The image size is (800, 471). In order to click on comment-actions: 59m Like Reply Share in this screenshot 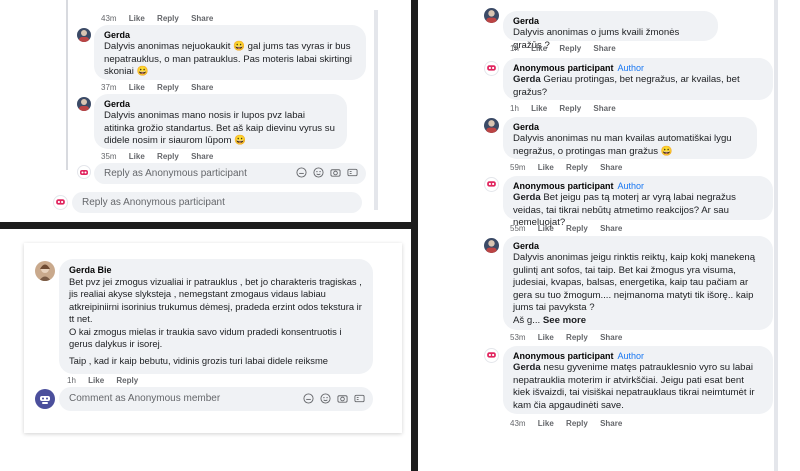, I will do `click(571, 167)`.